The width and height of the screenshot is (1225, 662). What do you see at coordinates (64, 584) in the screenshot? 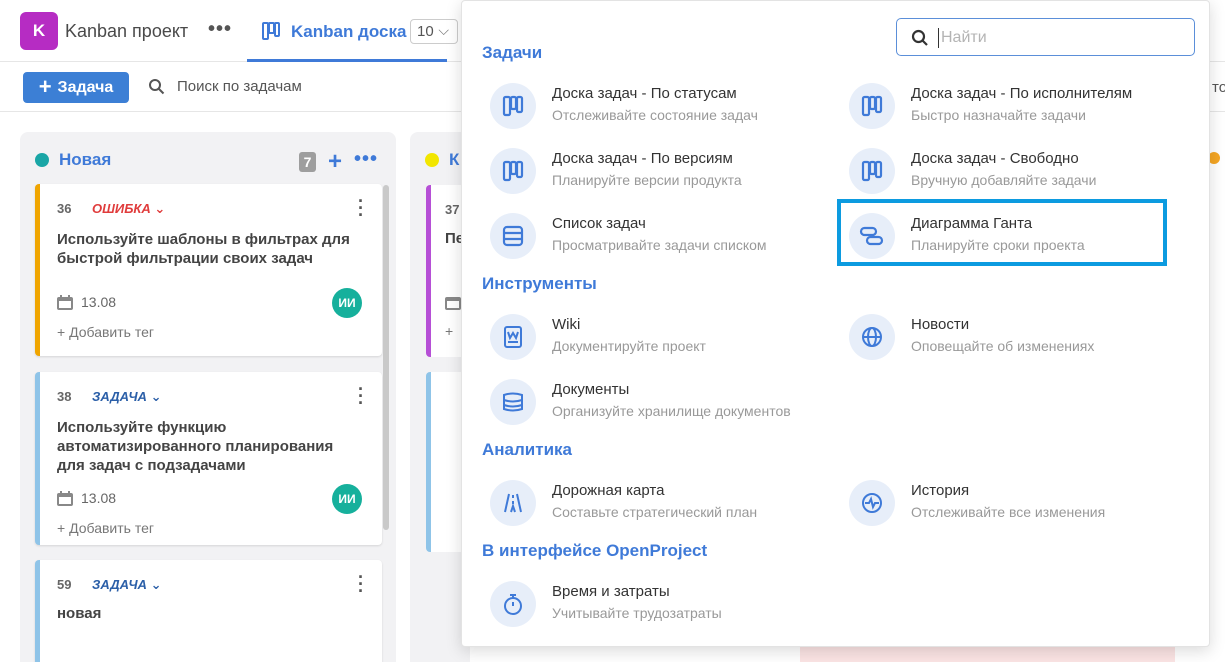
I see `task-id: 59` at bounding box center [64, 584].